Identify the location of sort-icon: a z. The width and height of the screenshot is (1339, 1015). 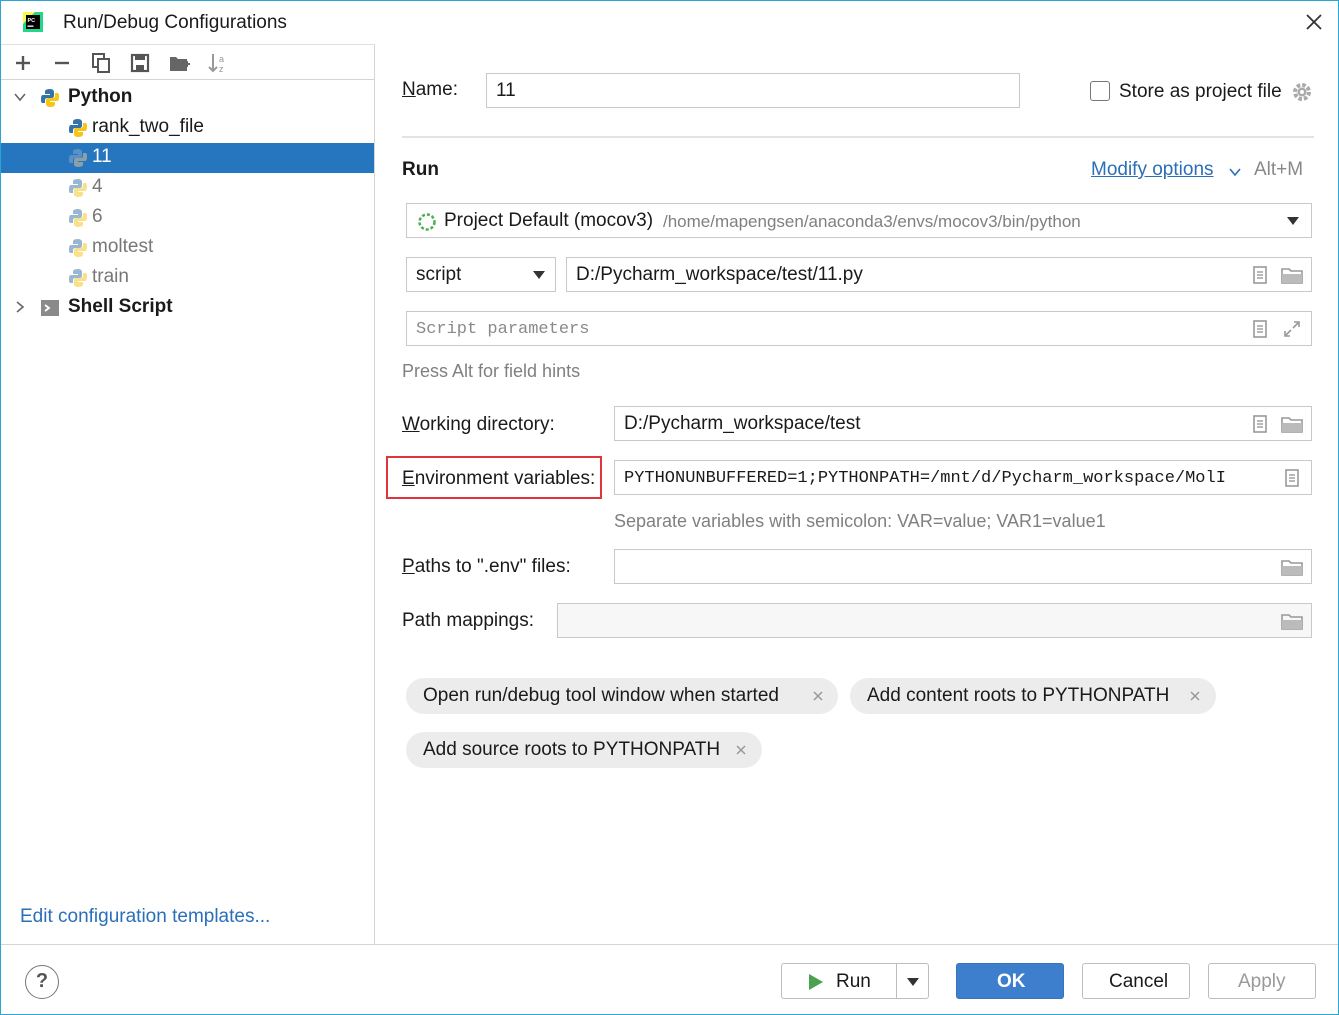
(218, 63).